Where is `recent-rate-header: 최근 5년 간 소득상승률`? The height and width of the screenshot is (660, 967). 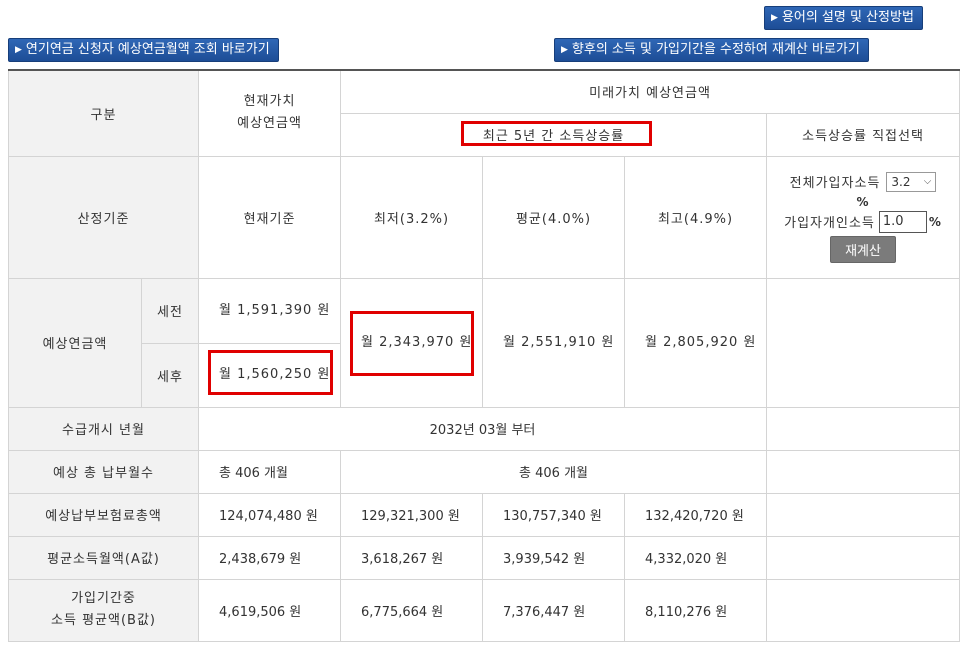
recent-rate-header: 최근 5년 간 소득상승률 is located at coordinates (554, 134).